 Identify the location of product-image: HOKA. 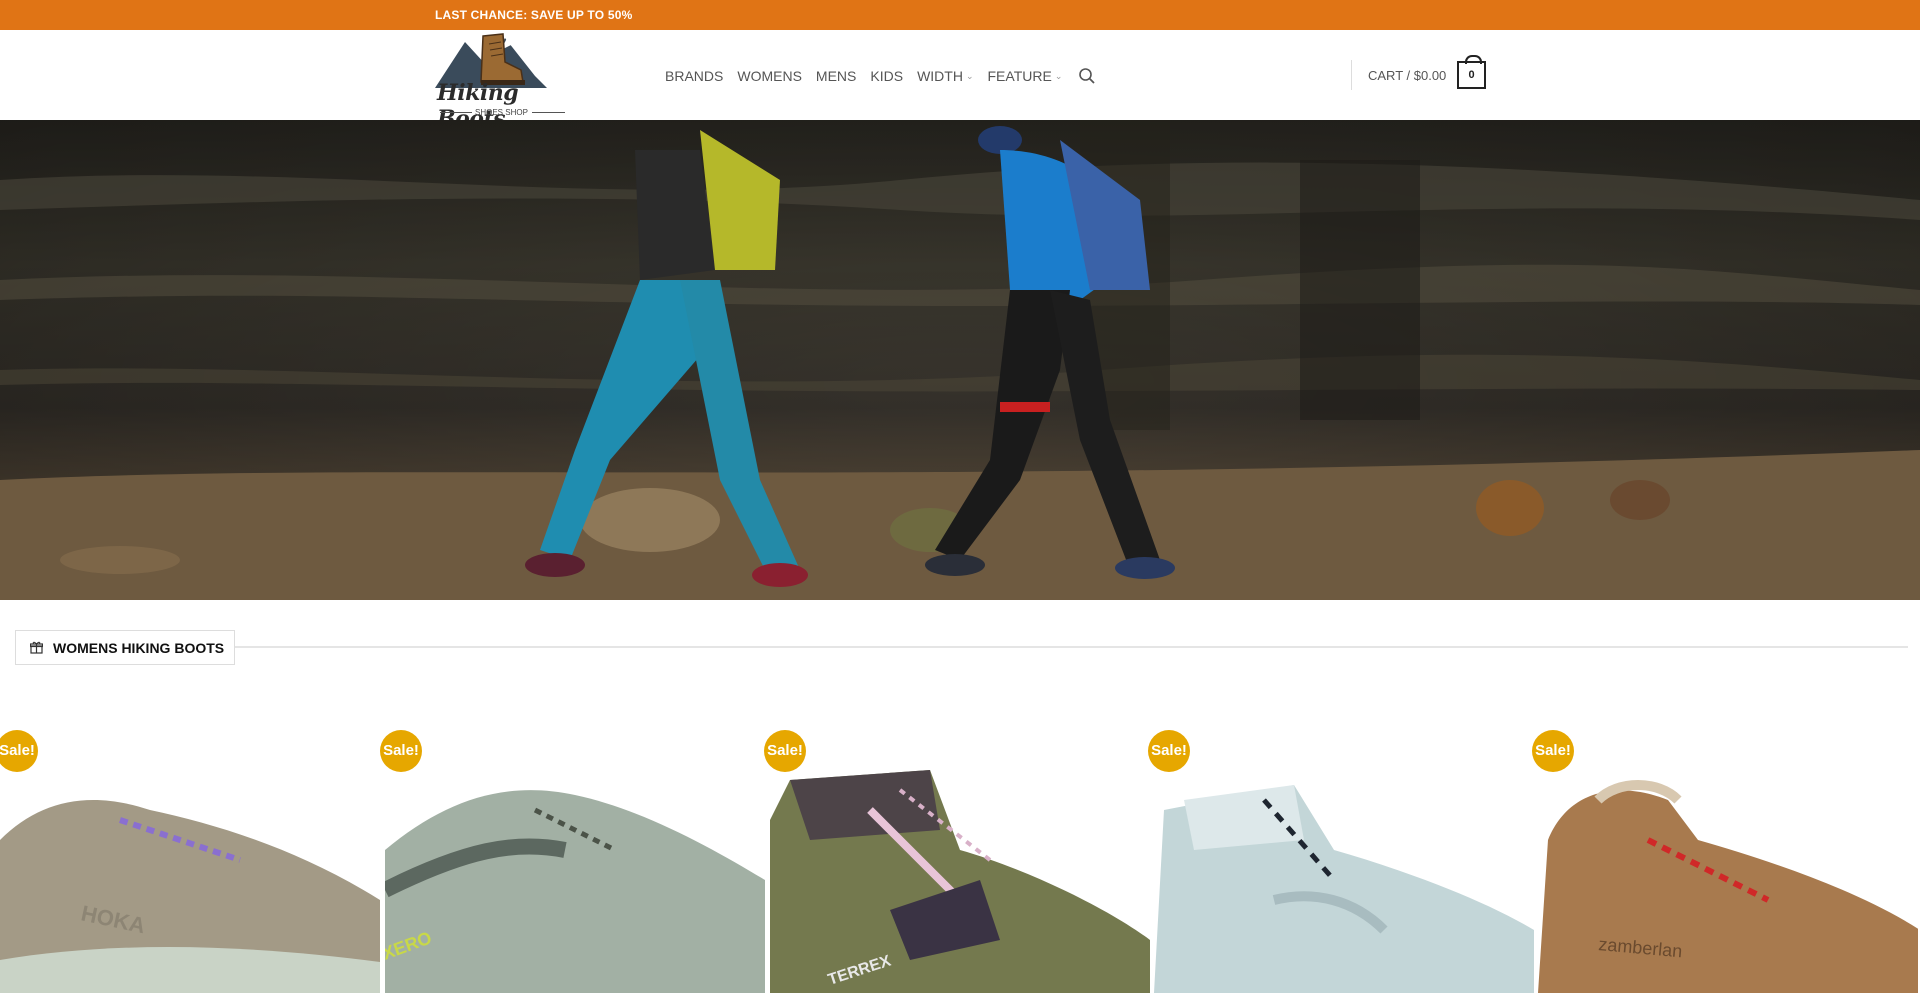
(190, 896).